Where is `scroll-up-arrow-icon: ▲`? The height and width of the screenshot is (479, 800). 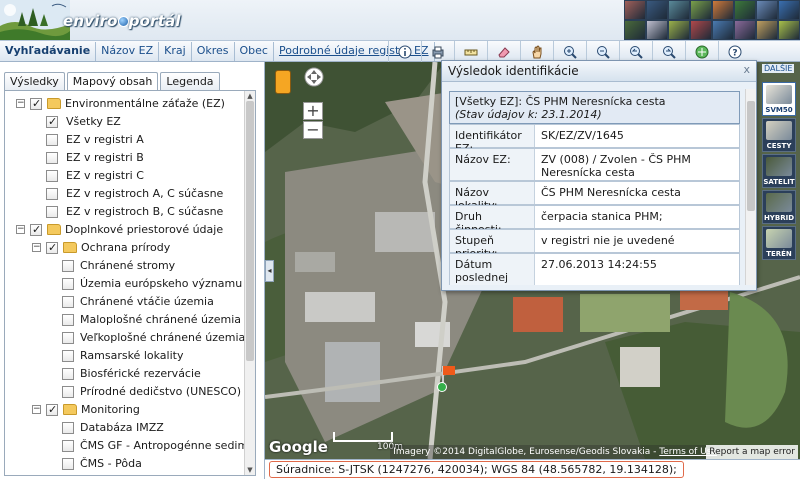
scroll-up-arrow-icon: ▲ is located at coordinates (250, 96).